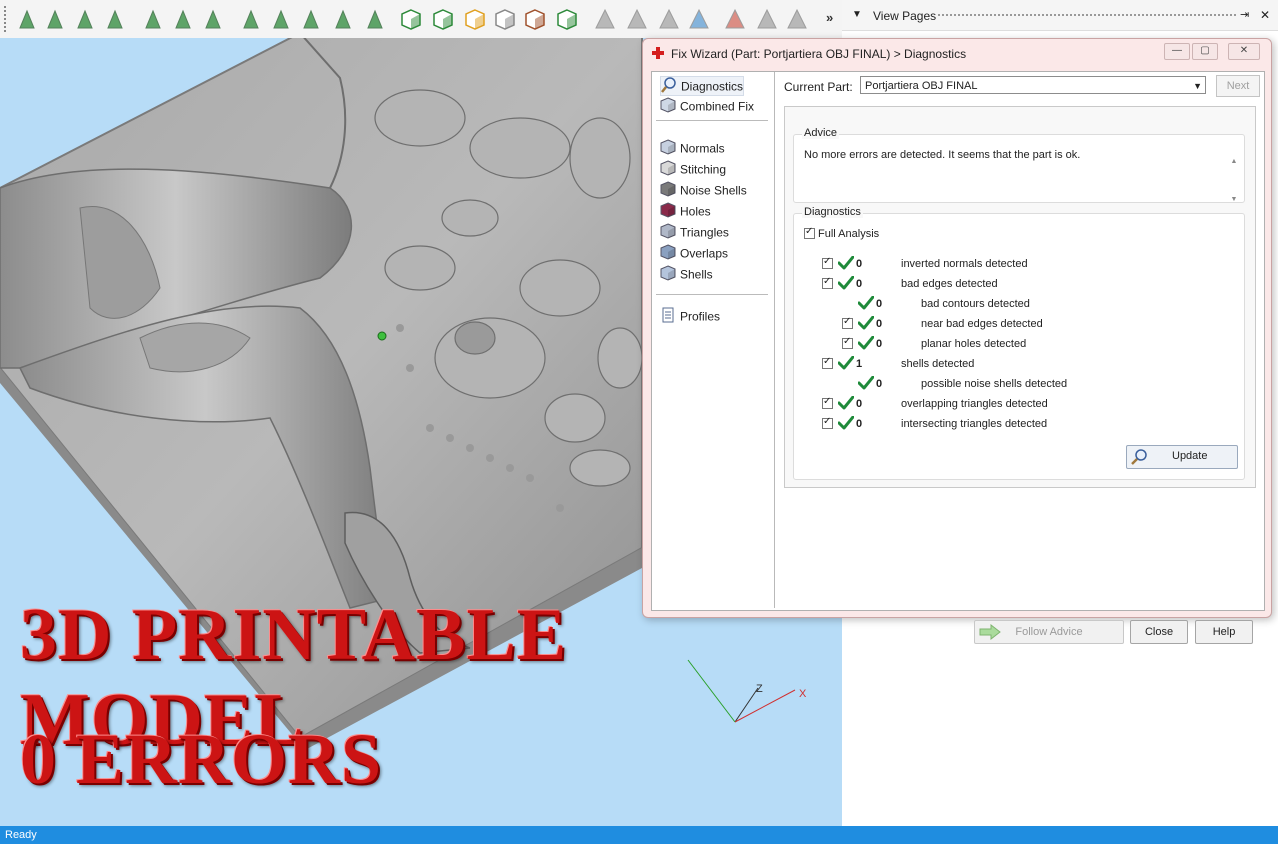  I want to click on update-label: Update, so click(1190, 456).